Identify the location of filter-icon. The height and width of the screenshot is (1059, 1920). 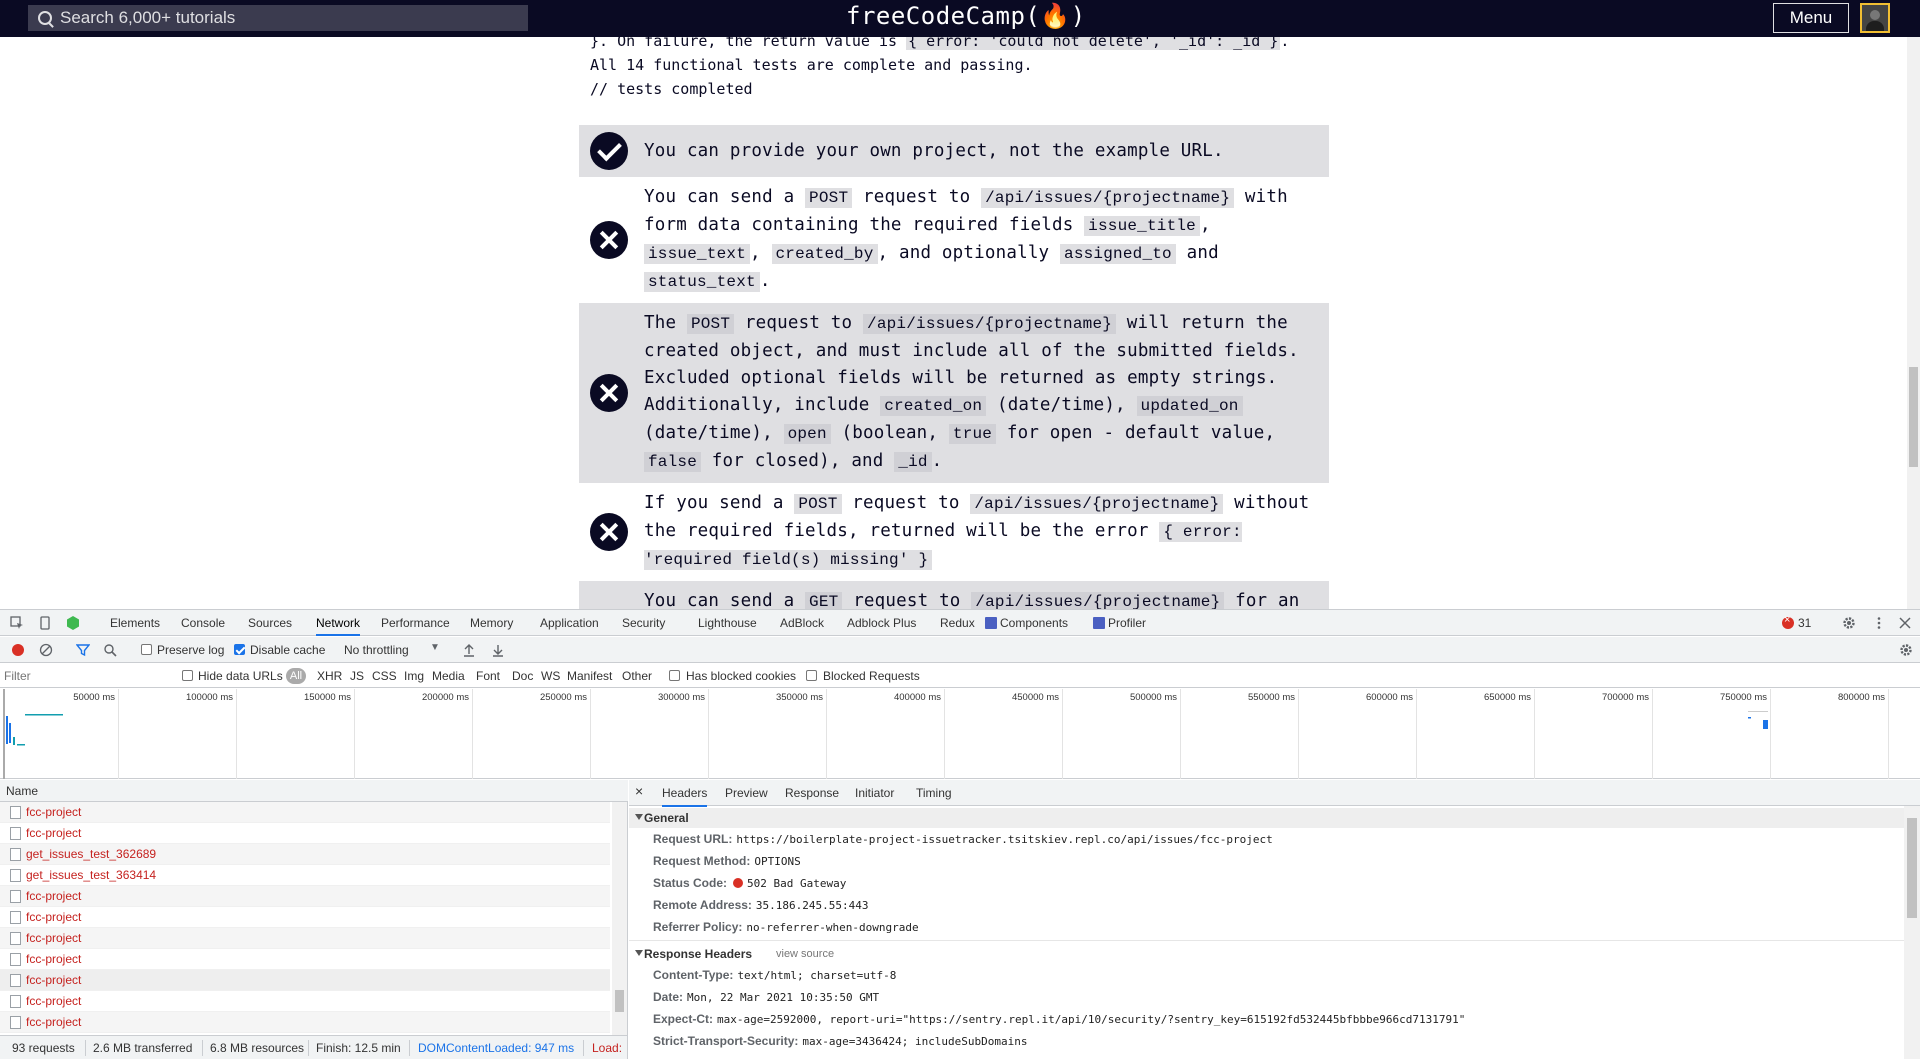
(83, 650).